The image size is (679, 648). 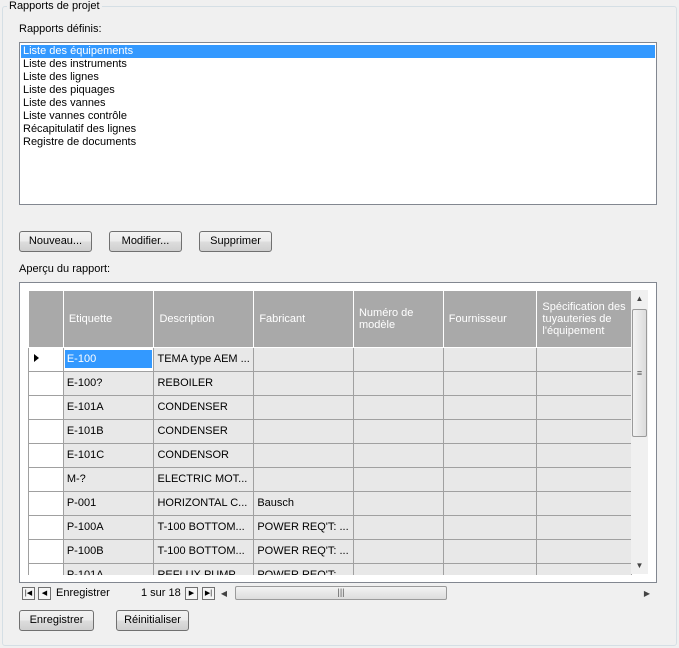 What do you see at coordinates (338, 116) in the screenshot?
I see `list-item: Liste vannes contrôle` at bounding box center [338, 116].